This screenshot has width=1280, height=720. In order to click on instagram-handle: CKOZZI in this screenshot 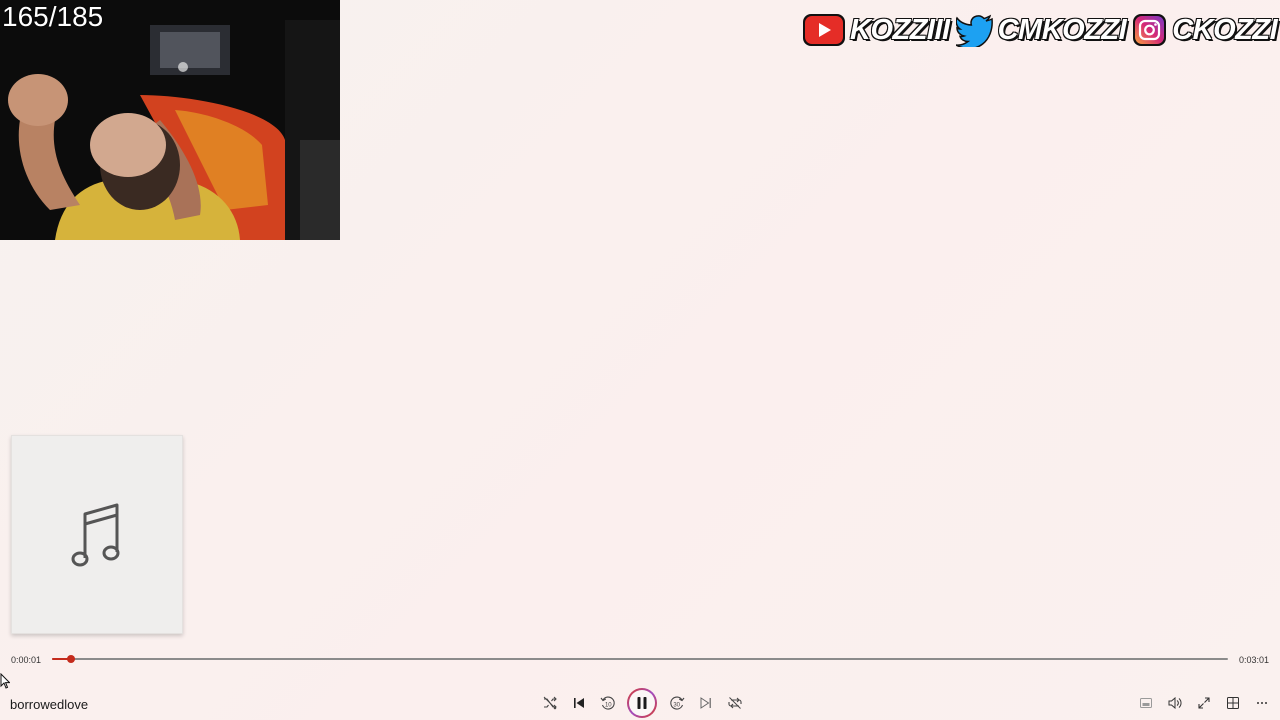, I will do `click(1224, 30)`.